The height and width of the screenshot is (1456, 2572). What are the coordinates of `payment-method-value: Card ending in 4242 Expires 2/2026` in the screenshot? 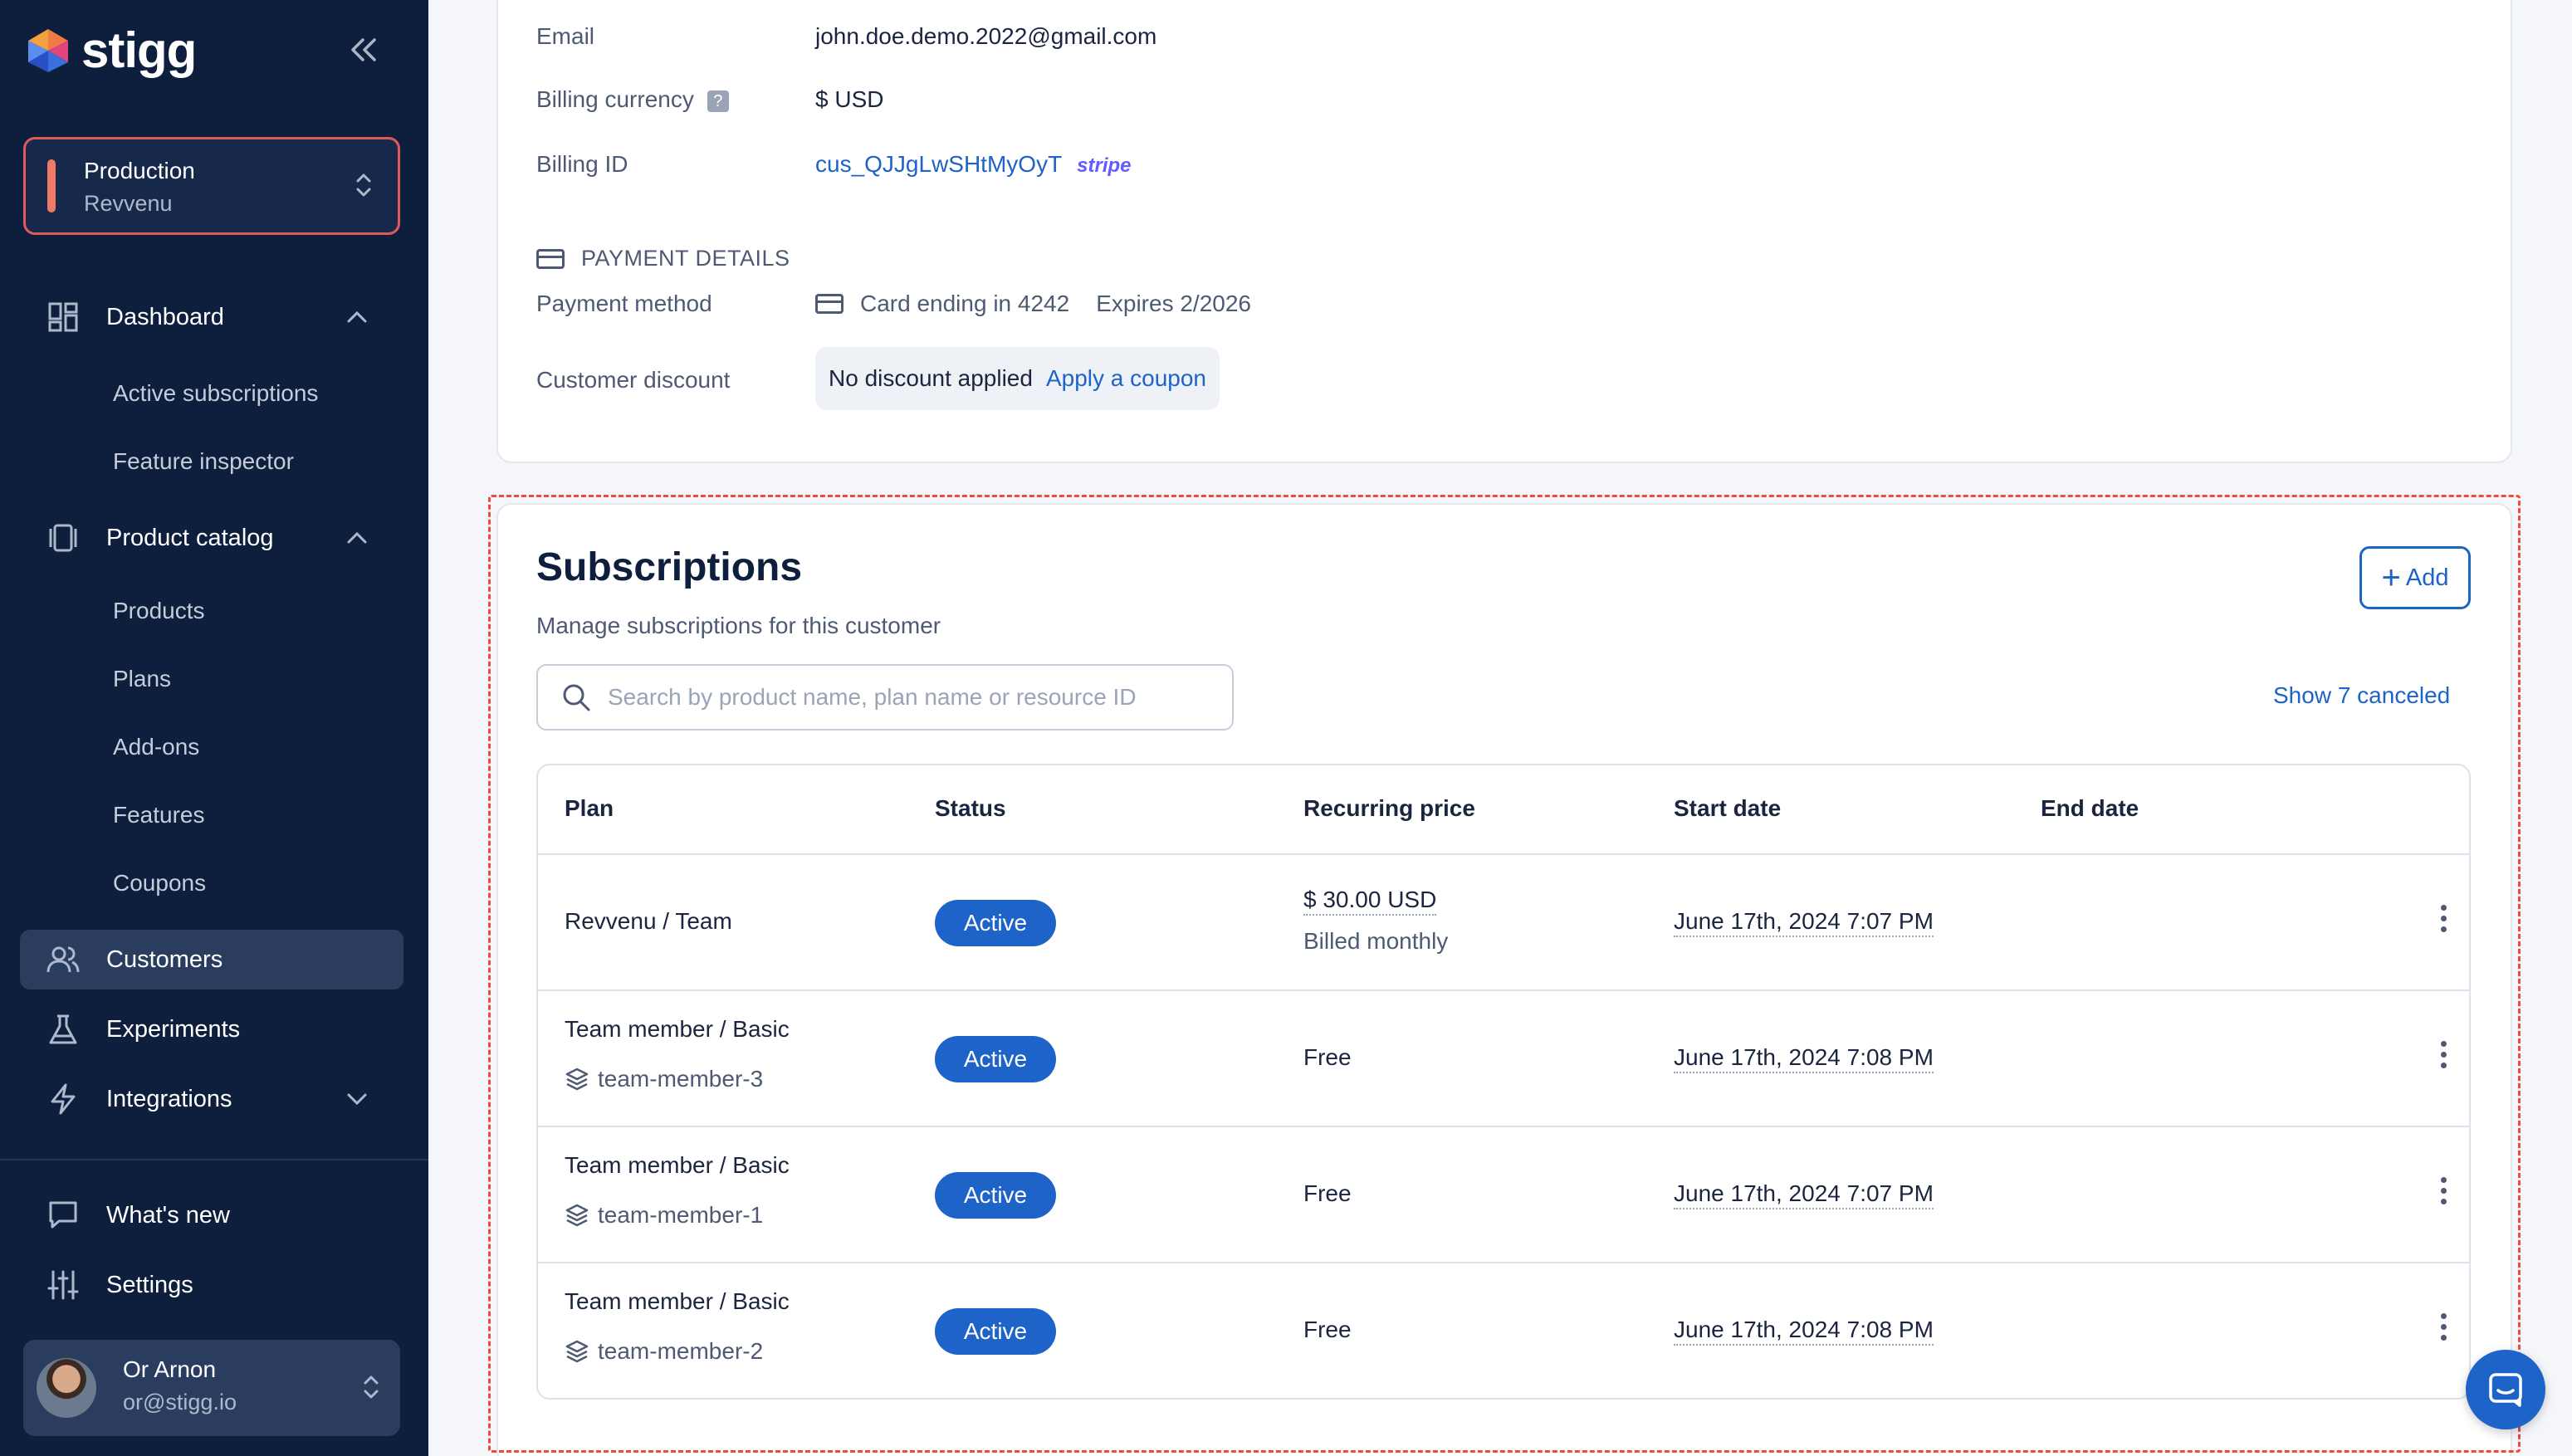 It's located at (1033, 304).